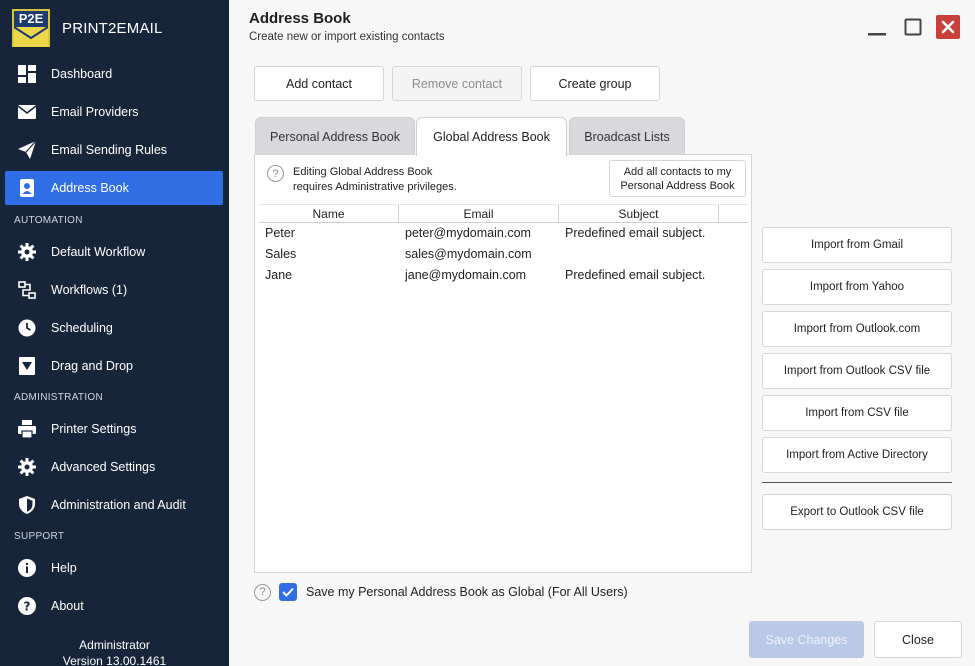 This screenshot has height=666, width=975. I want to click on brand: P2E PRINT2EMAIL, so click(87, 28).